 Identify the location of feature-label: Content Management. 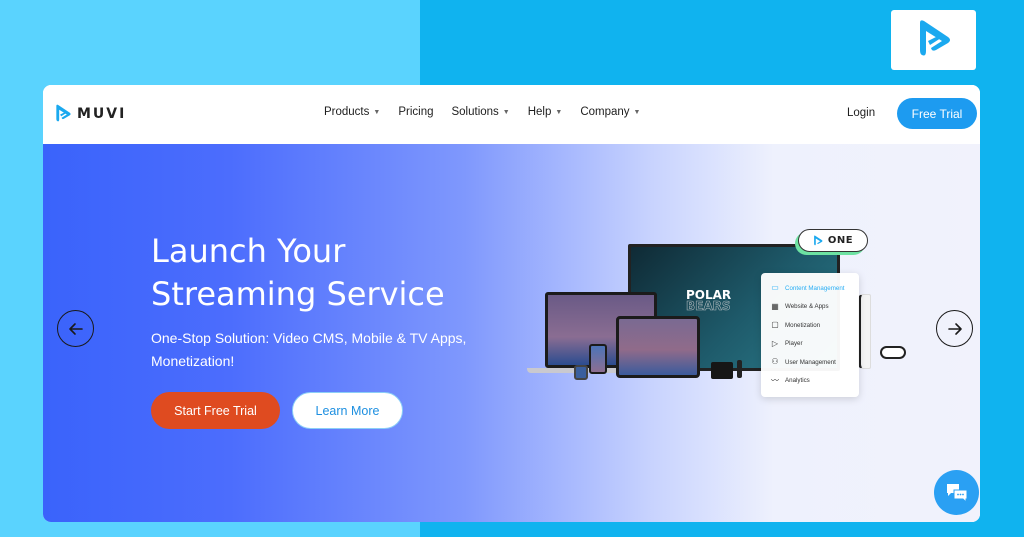
(815, 288).